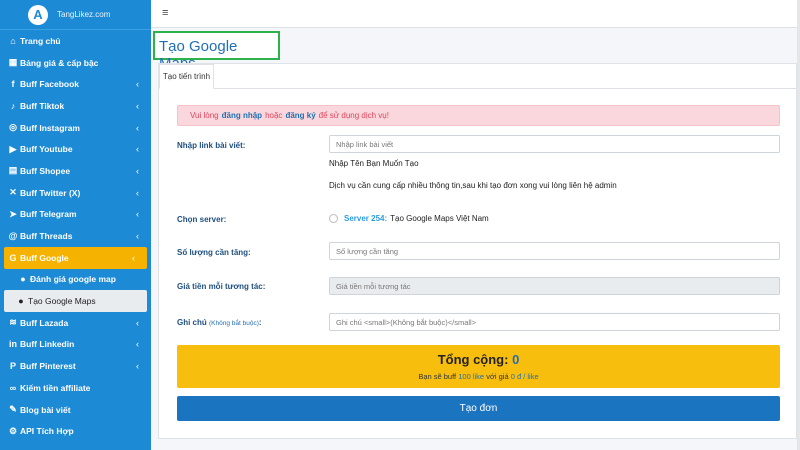 This screenshot has height=450, width=800. I want to click on sidebar-item-blog-b-i-vi-t: ✎ Blog bài viết, so click(75, 410).